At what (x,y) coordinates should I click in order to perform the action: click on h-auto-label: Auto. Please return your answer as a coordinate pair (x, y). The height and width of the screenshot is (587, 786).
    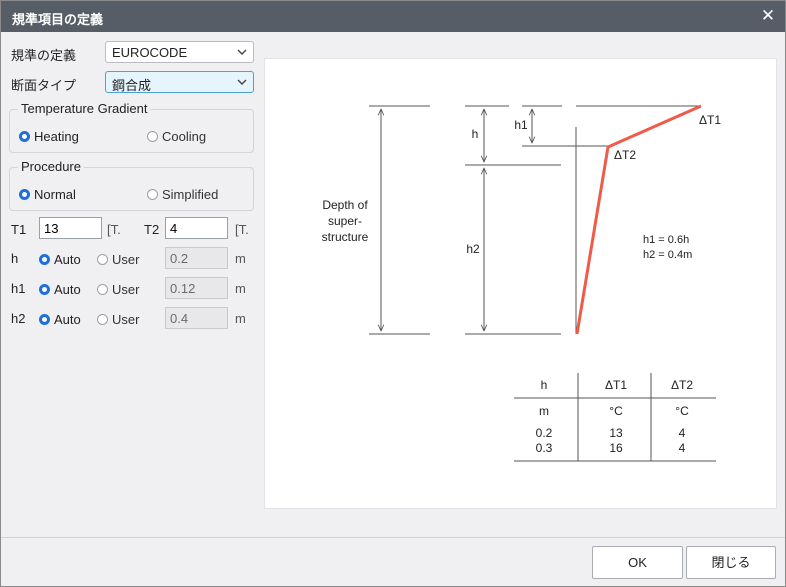
    Looking at the image, I should click on (67, 259).